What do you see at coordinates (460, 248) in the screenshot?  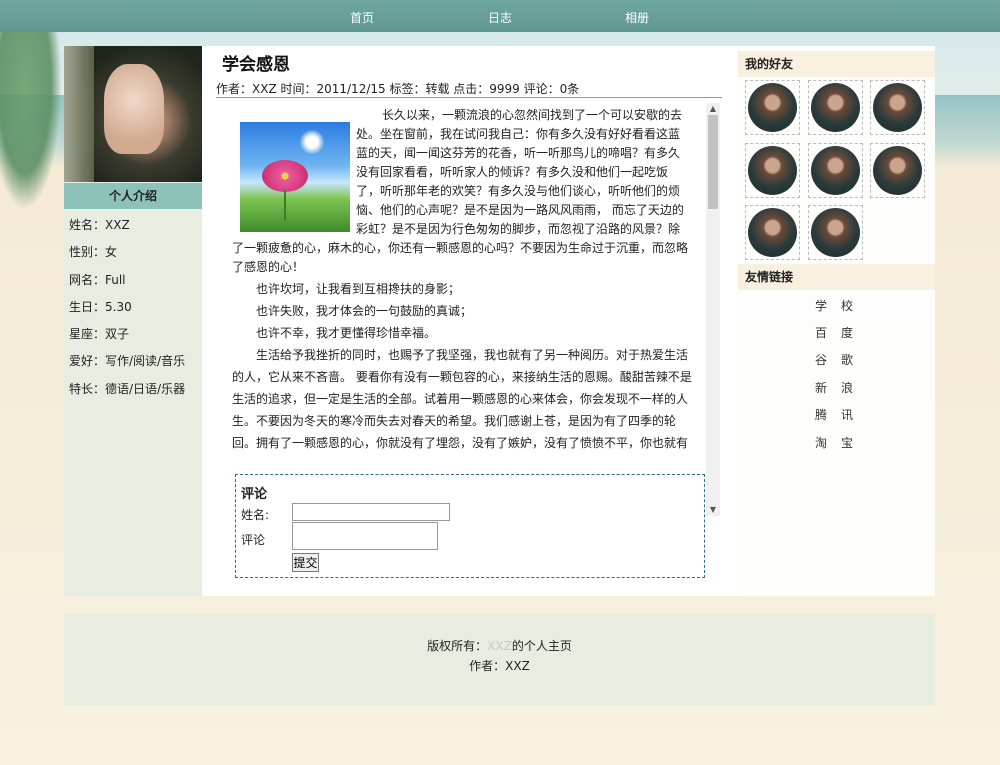 I see `article-line: 了一颗疲惫的心，麻木的心，你还有一颗感恩的心吗？不要因为生命过于沉重，而忽略` at bounding box center [460, 248].